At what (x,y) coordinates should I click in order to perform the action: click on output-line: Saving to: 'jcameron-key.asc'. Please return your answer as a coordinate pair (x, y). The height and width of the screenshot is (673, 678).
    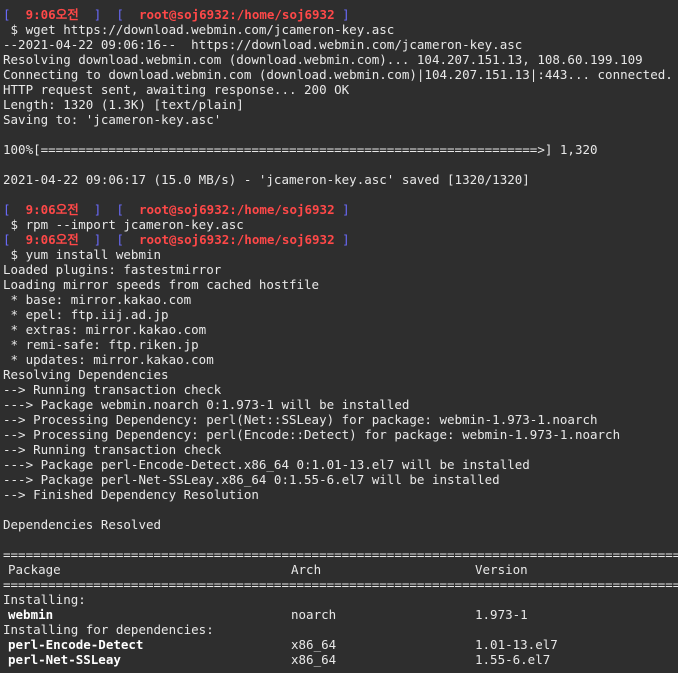
    Looking at the image, I should click on (112, 119).